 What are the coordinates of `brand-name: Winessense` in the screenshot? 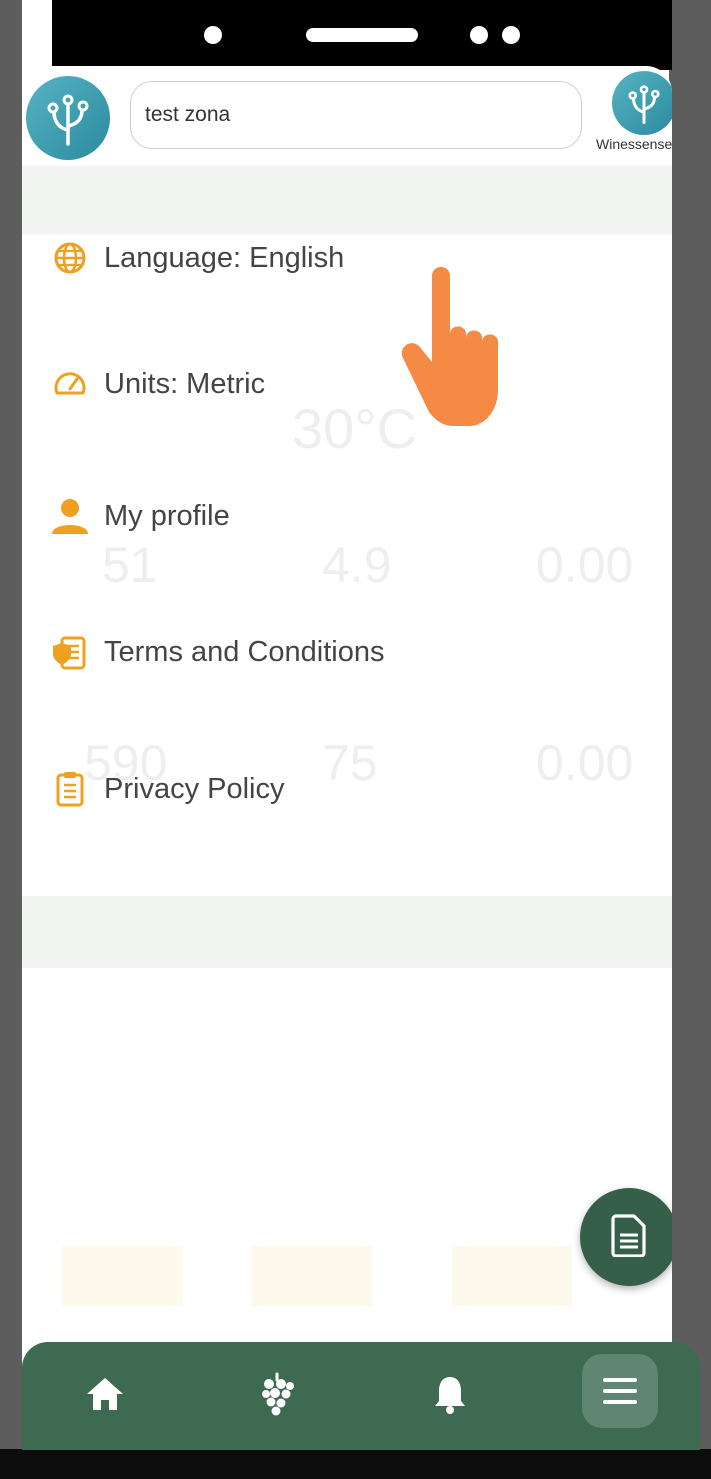 It's located at (634, 144).